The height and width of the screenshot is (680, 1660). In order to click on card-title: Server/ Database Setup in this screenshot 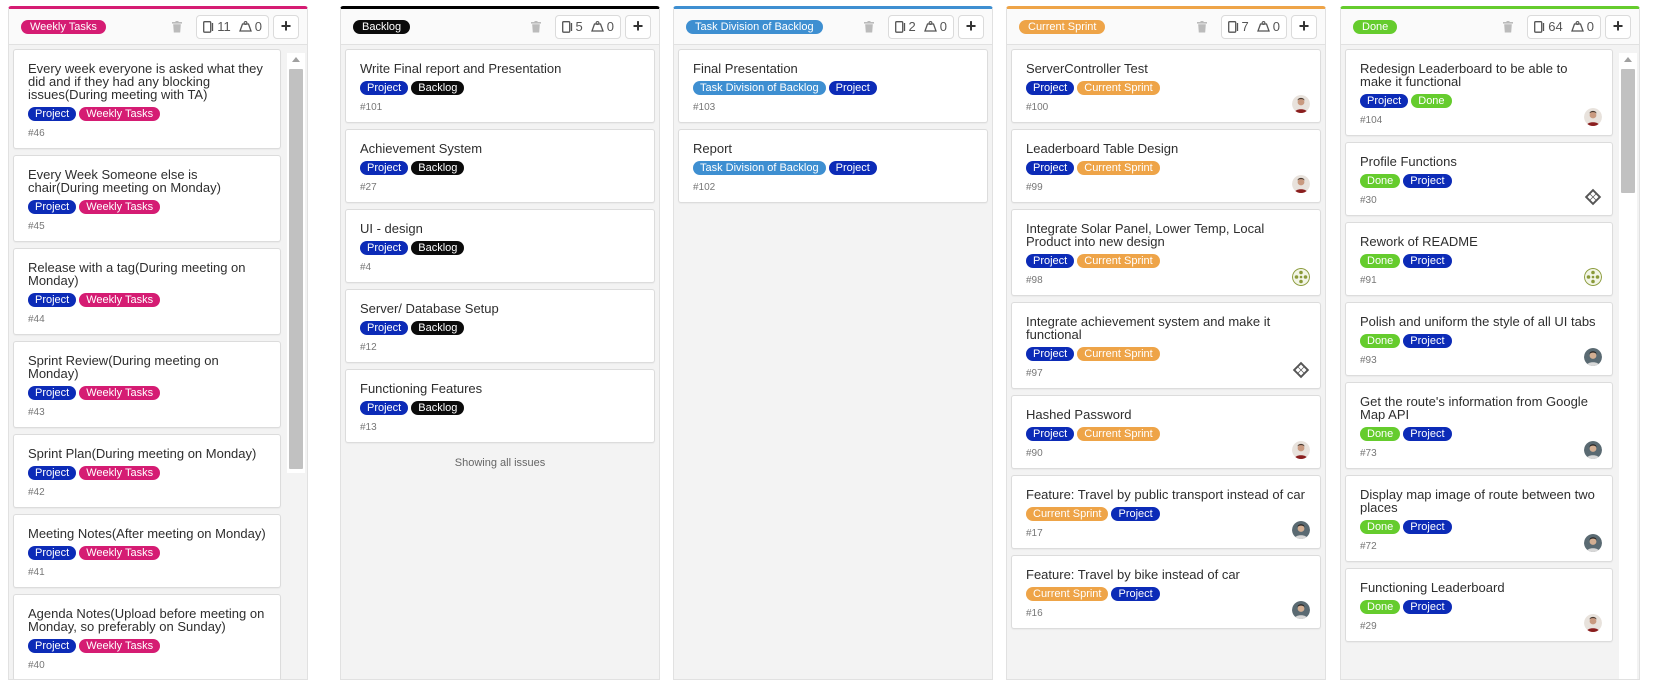, I will do `click(500, 308)`.